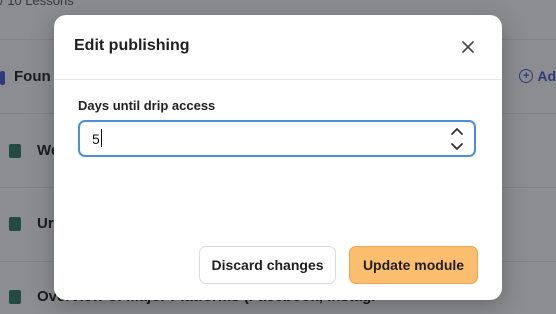  I want to click on text-caret, so click(101, 138).